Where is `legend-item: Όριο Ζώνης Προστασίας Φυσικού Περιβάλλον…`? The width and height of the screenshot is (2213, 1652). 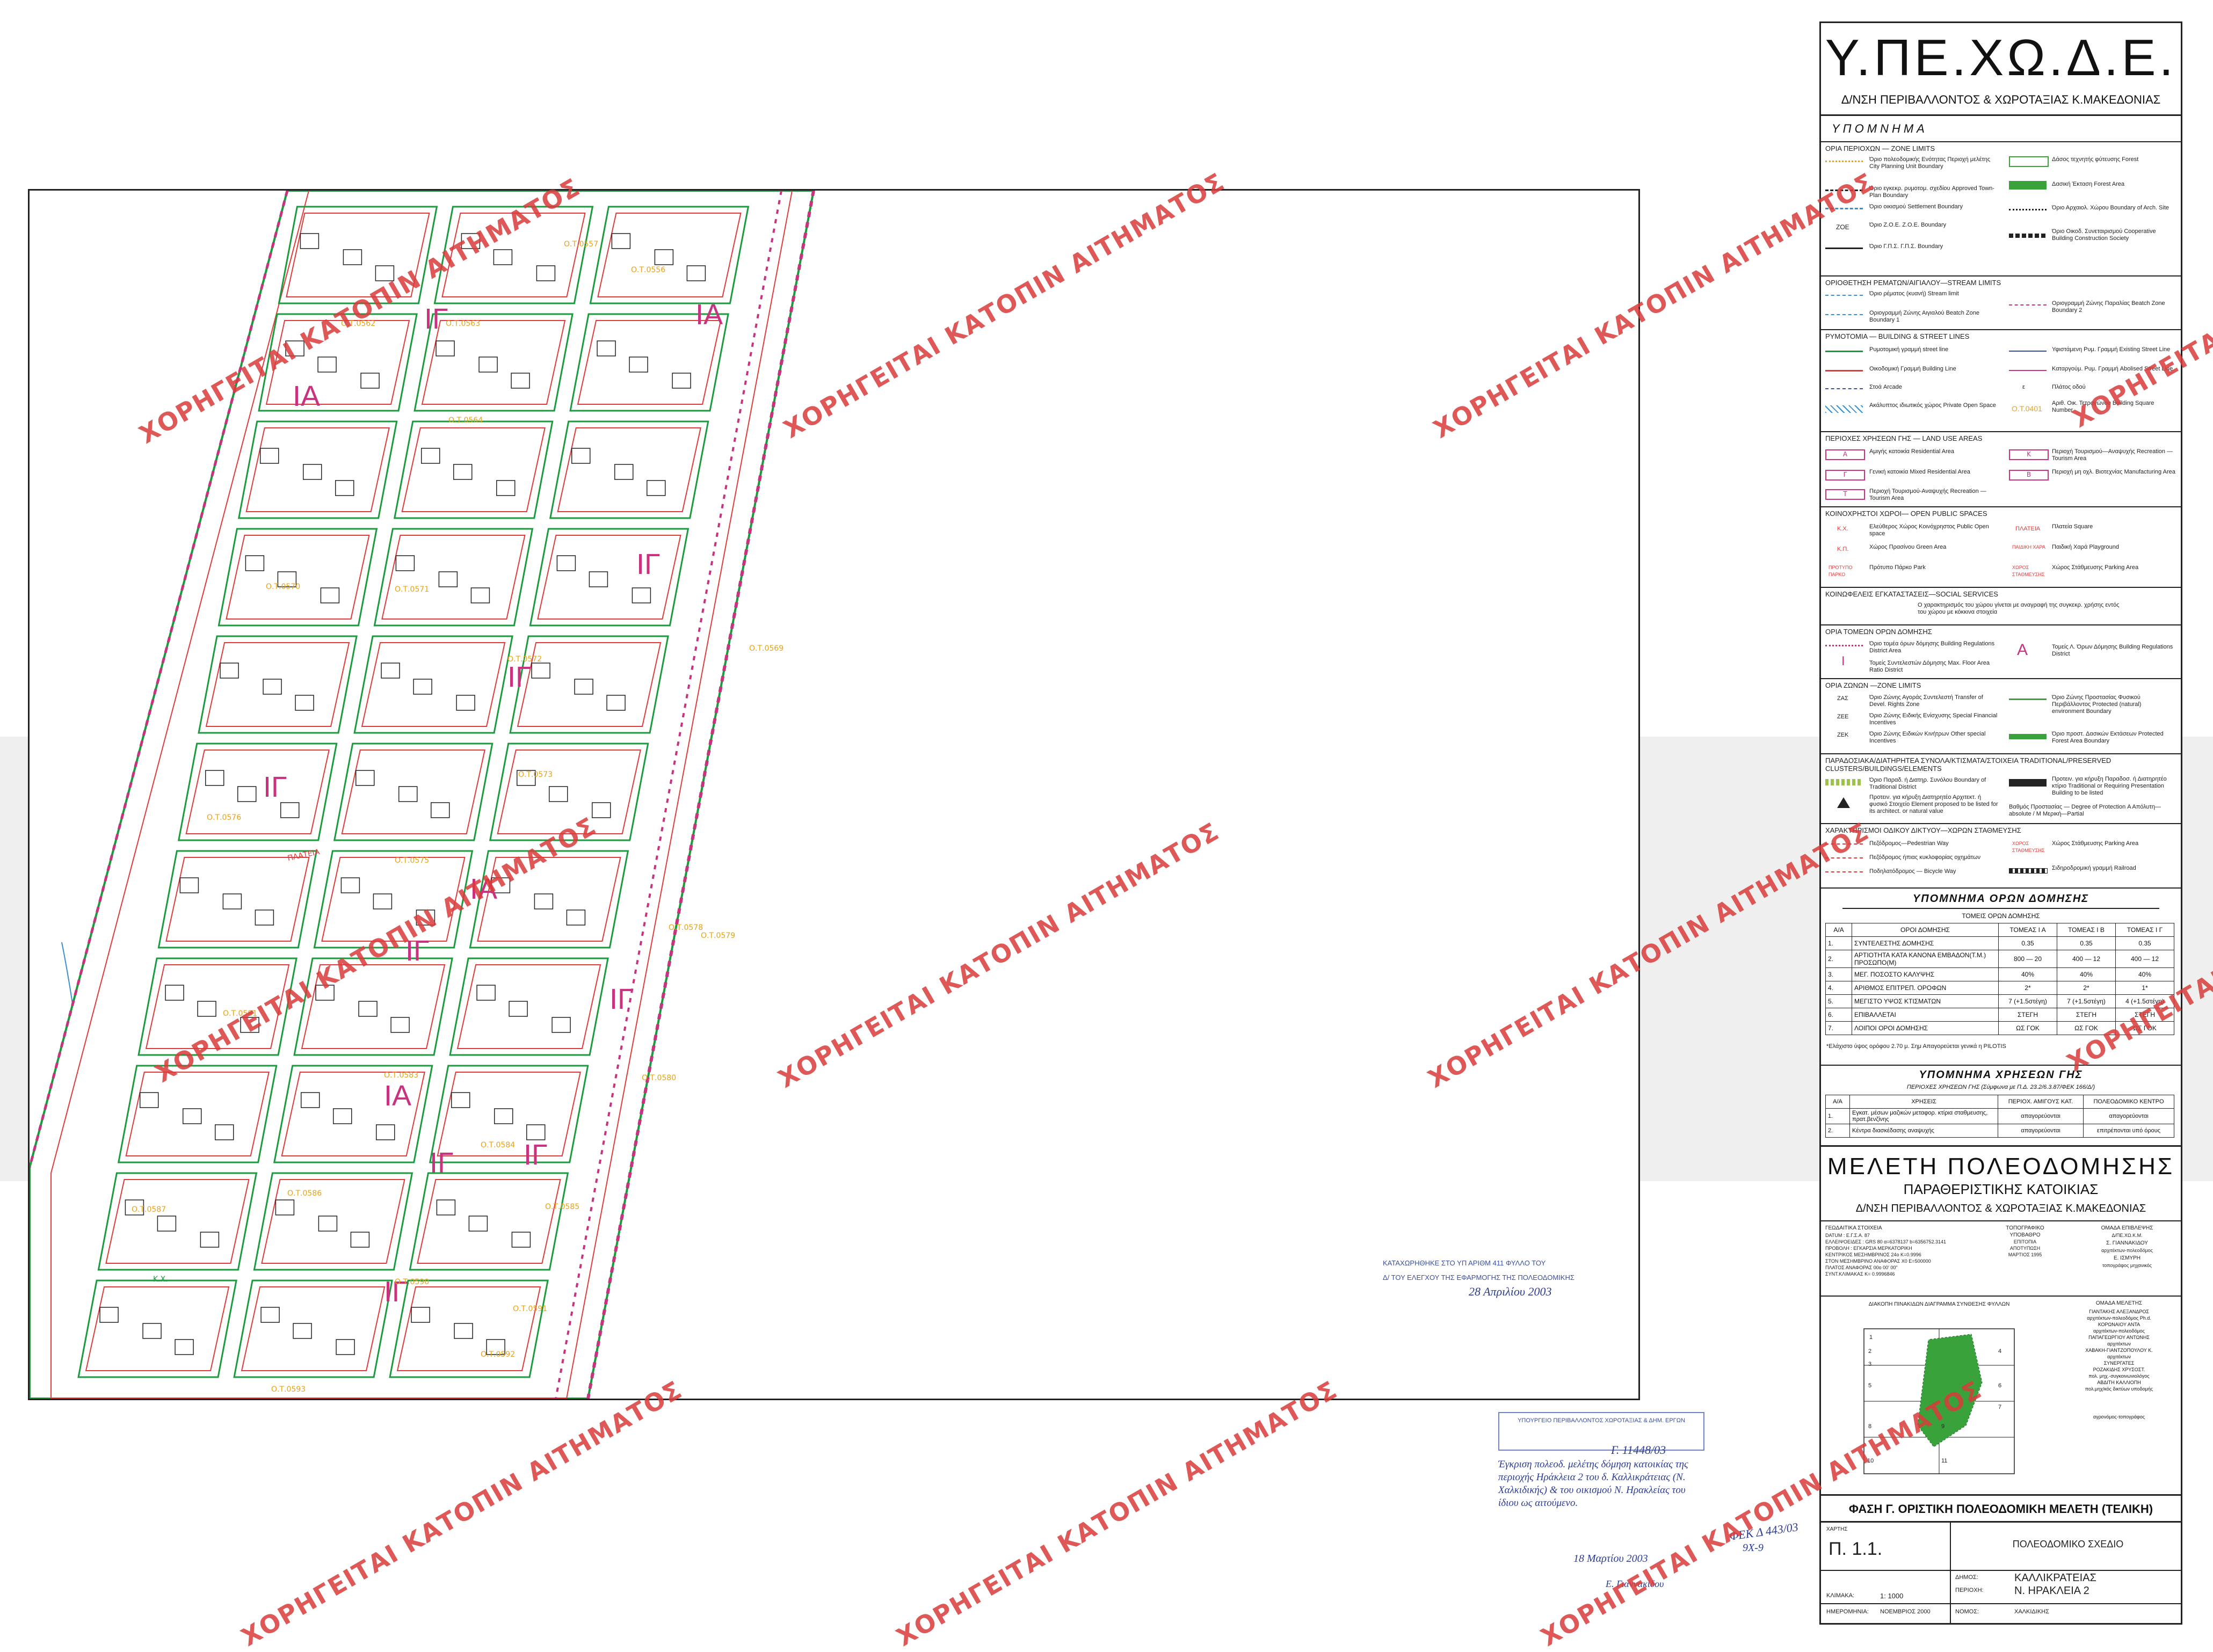 legend-item: Όριο Ζώνης Προστασίας Φυσικού Περιβάλλον… is located at coordinates (2097, 705).